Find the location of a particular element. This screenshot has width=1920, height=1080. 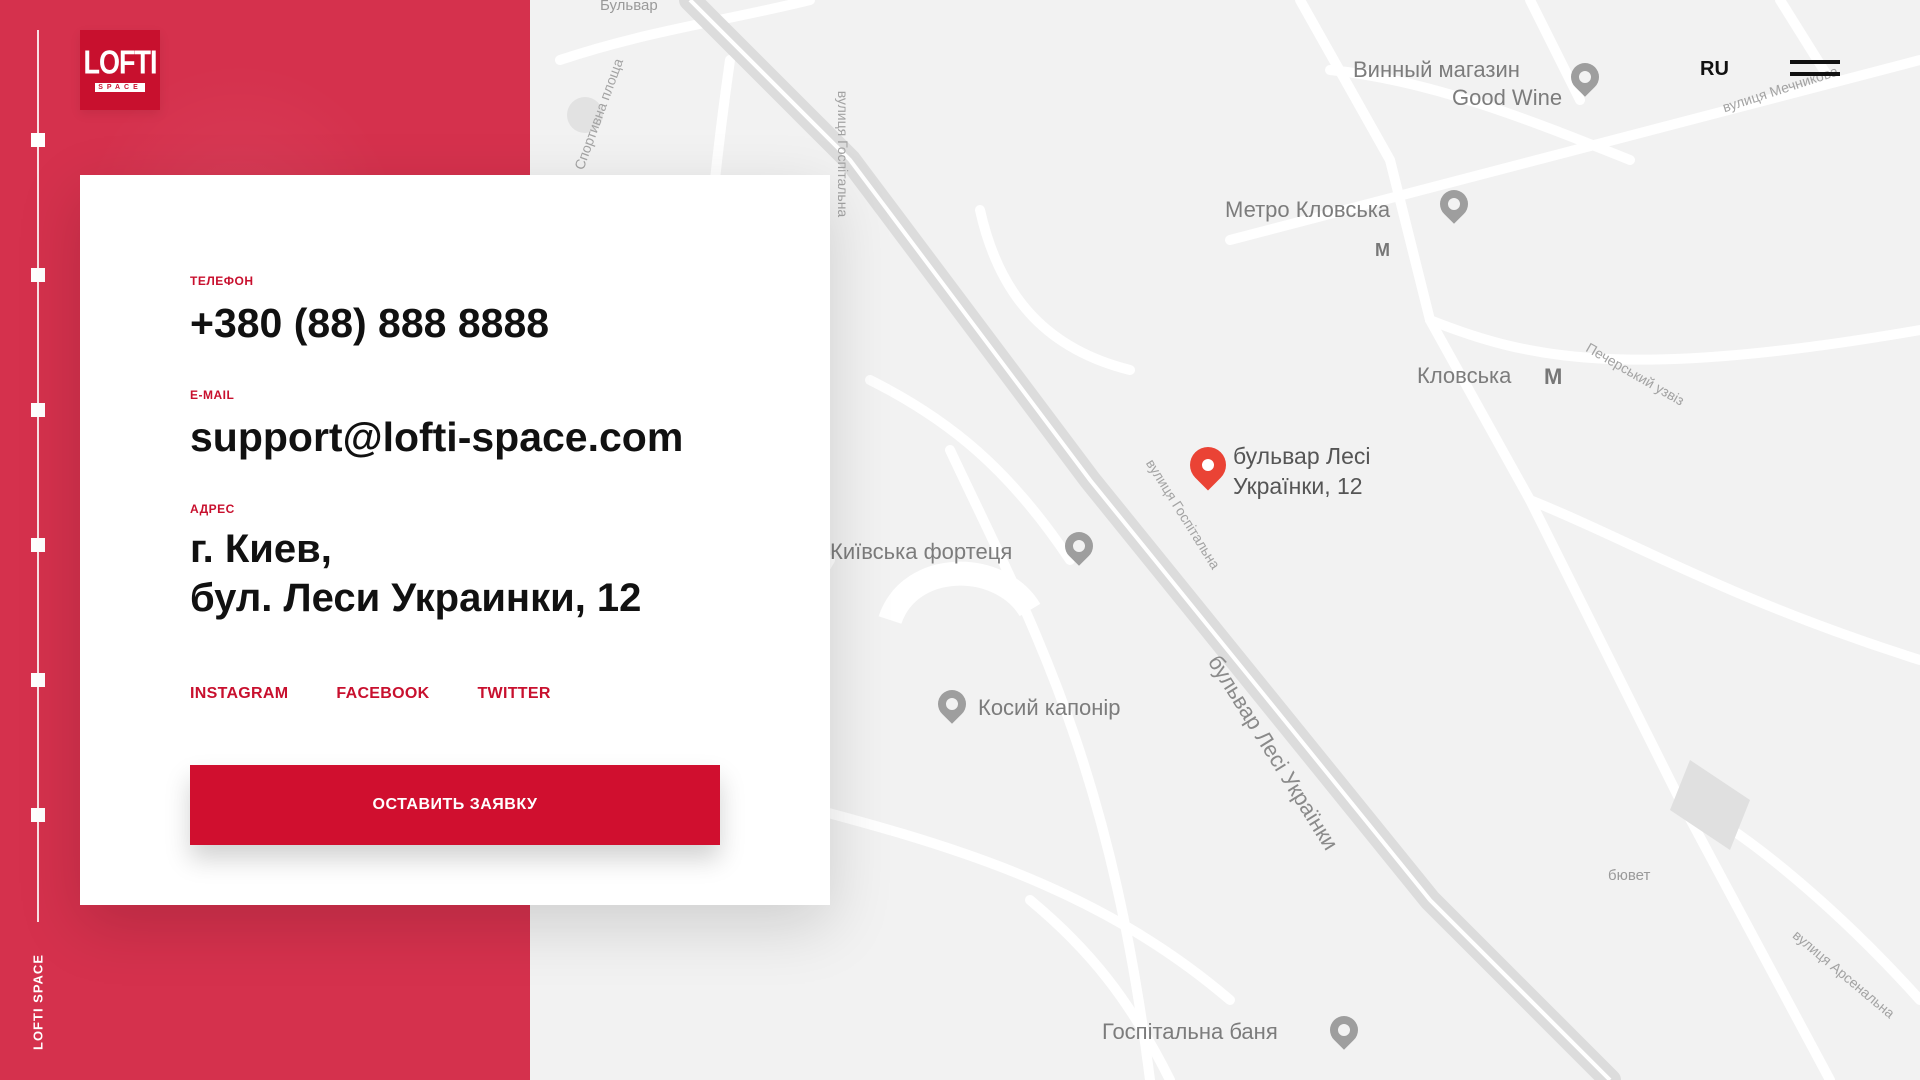

phone-label: ТЕЛЕФОН is located at coordinates (222, 281).